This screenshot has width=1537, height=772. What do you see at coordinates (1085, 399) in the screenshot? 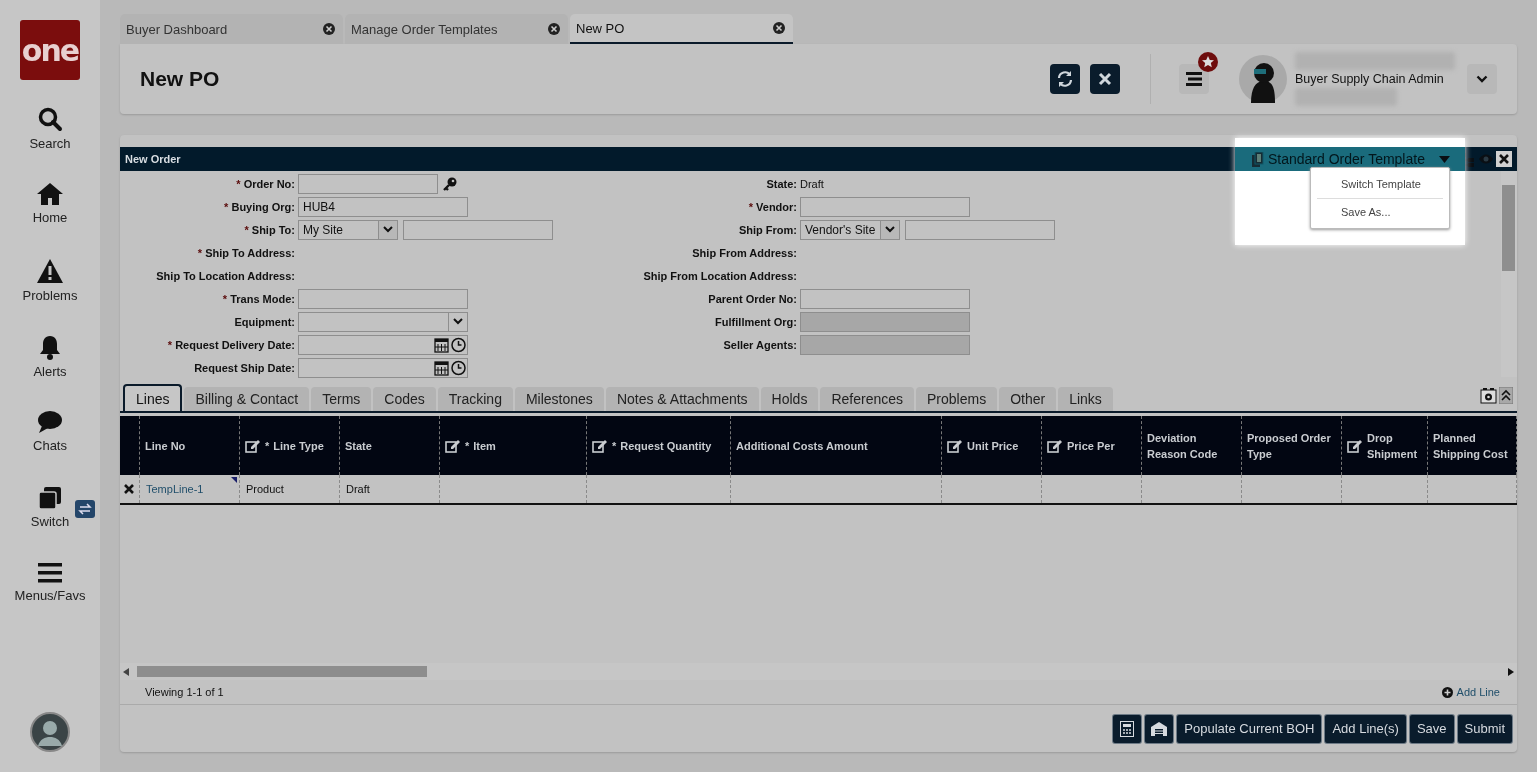
I see `tab: Links` at bounding box center [1085, 399].